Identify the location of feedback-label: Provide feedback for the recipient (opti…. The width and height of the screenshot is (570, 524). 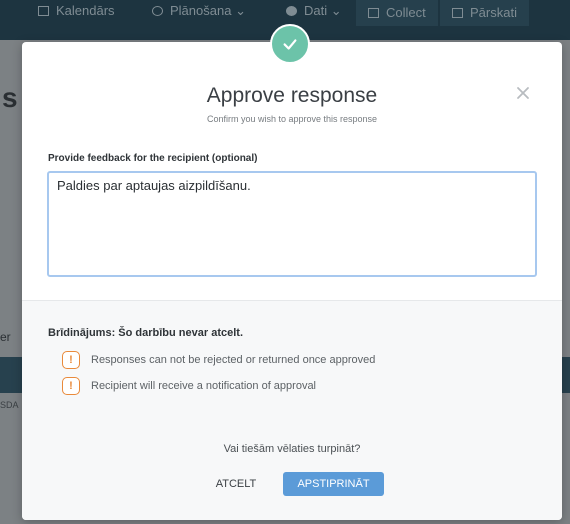
(153, 158).